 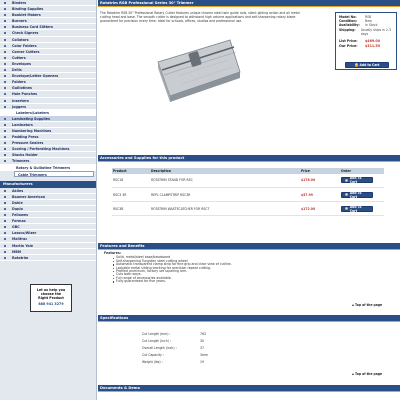 I want to click on sidebar-manufacturer-label: Formax, so click(x=19, y=221).